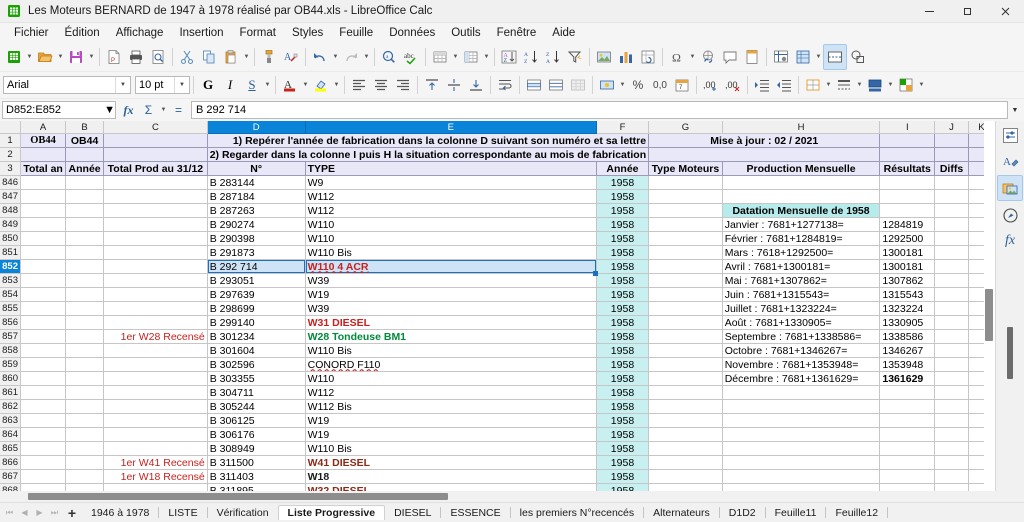  What do you see at coordinates (403, 85) in the screenshot?
I see `align-right-icon` at bounding box center [403, 85].